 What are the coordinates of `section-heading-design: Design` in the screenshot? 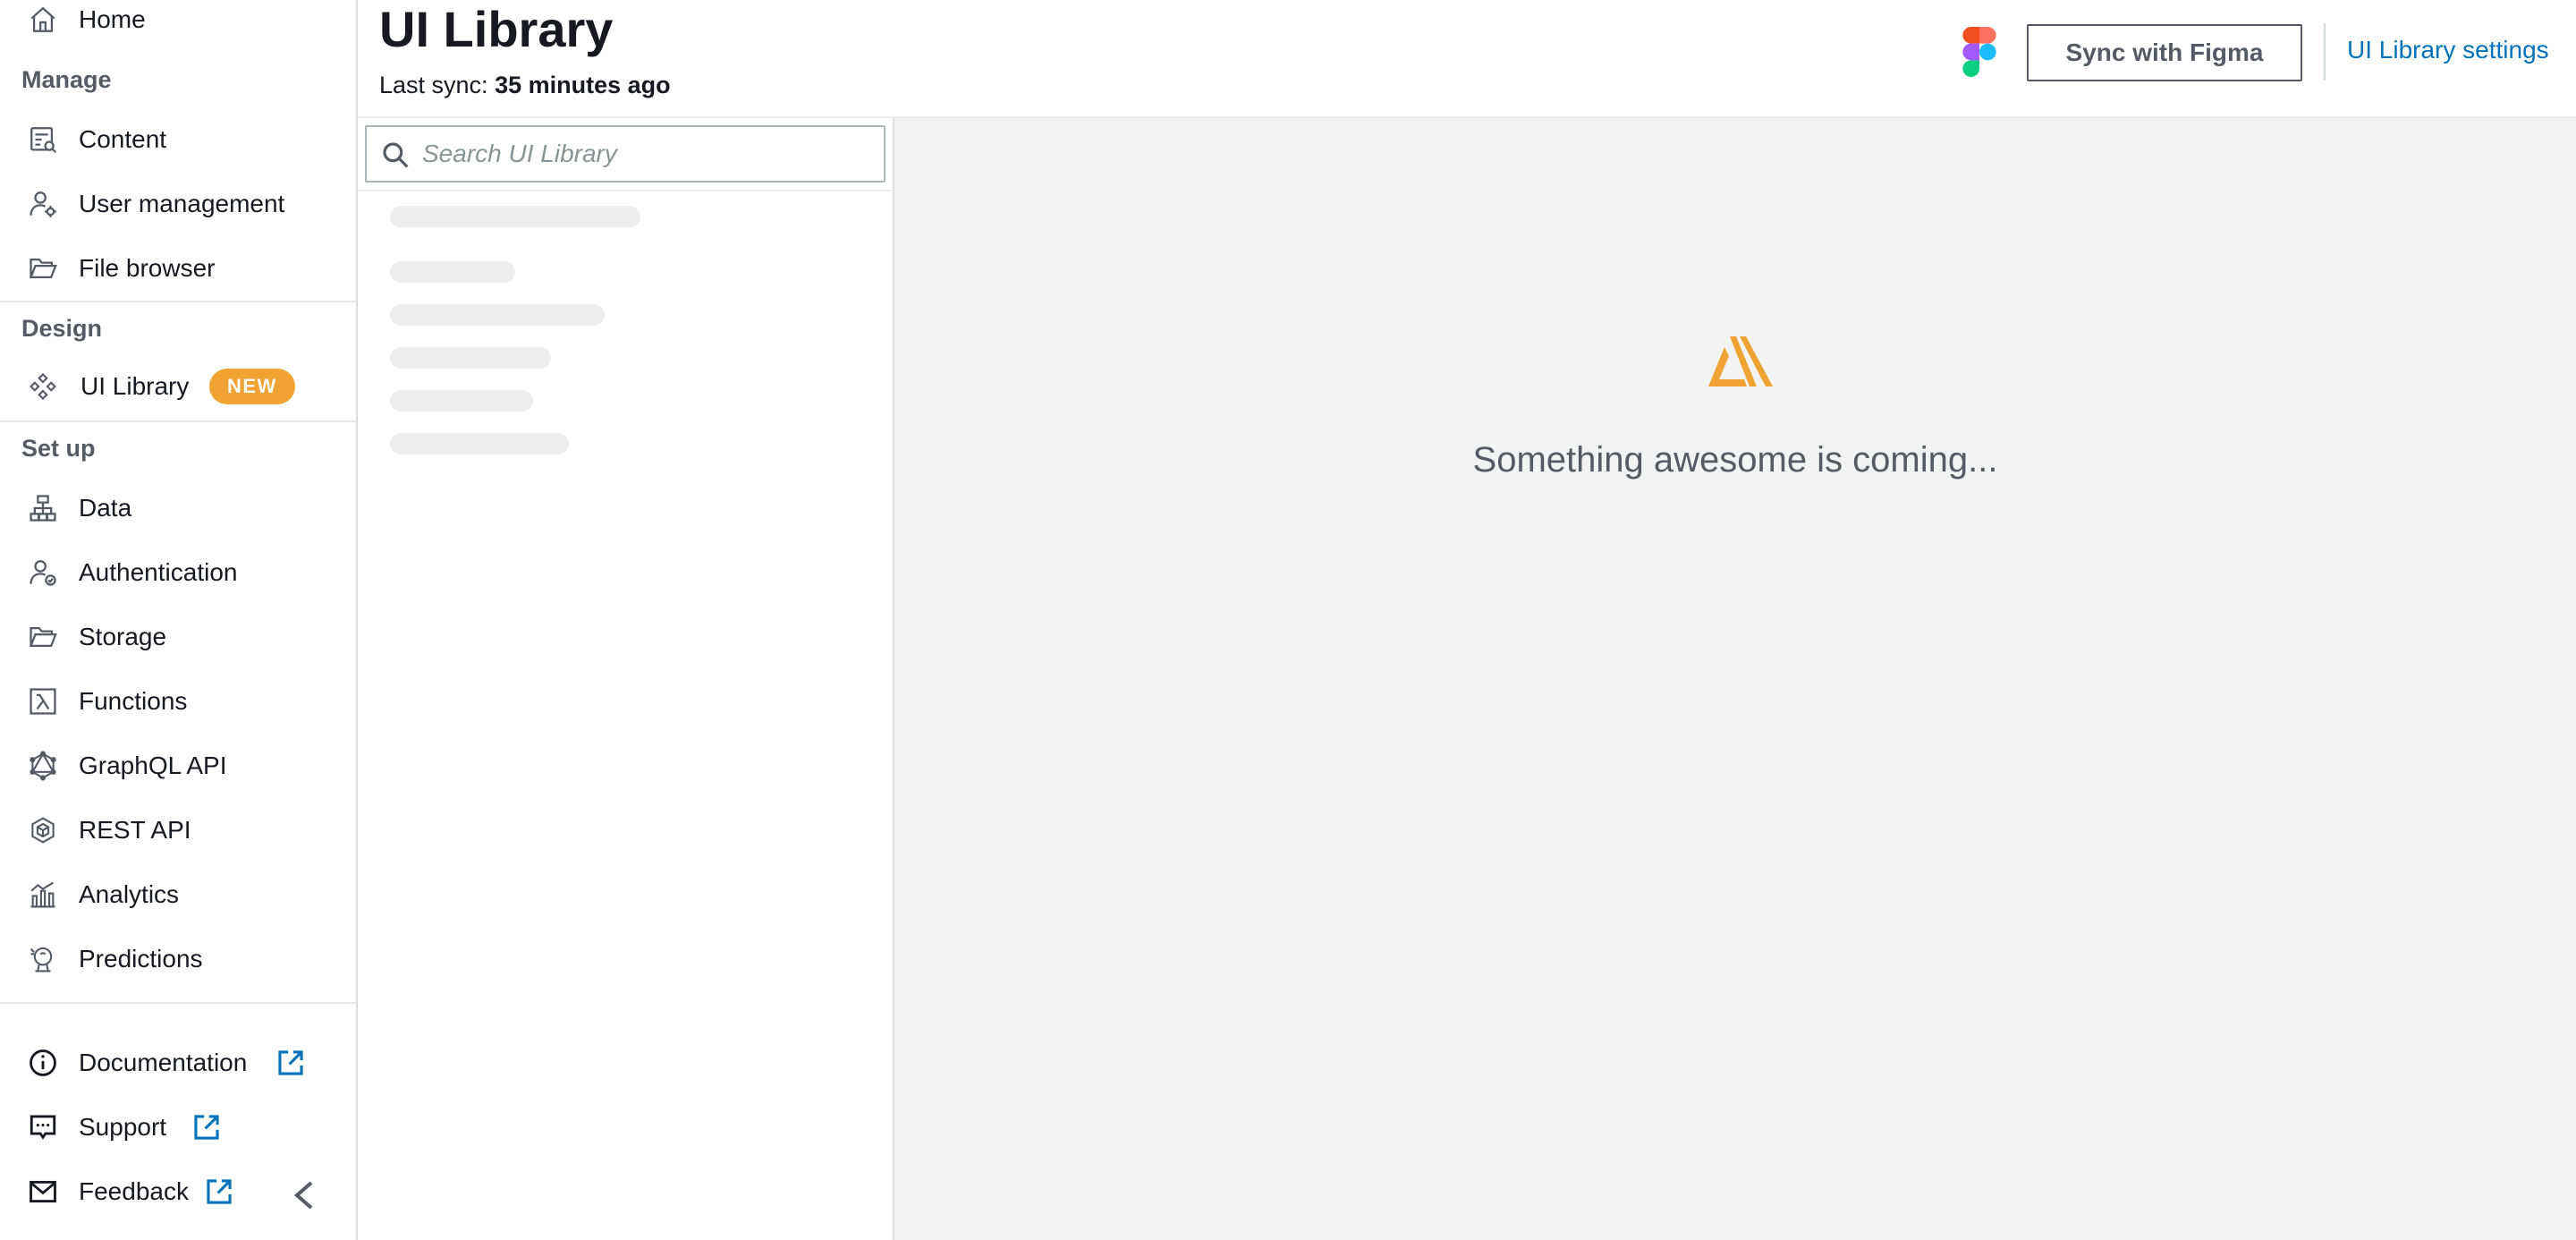 It's located at (62, 328).